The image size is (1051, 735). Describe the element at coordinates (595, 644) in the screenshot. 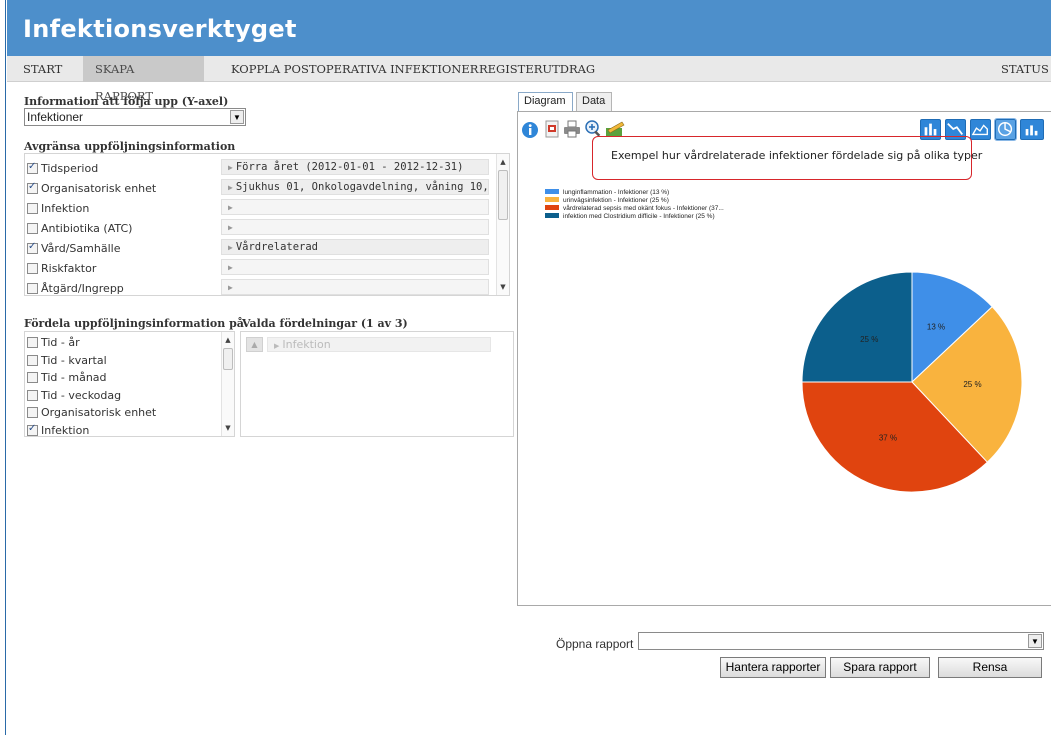

I see `open-report-label: Öppna rapport` at that location.